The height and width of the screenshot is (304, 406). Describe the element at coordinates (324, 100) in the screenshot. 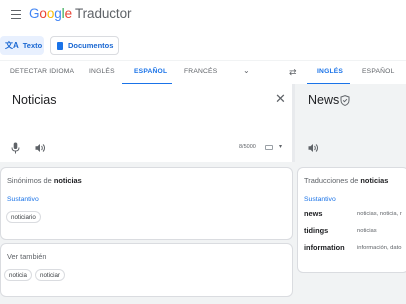

I see `translated-text: News` at that location.